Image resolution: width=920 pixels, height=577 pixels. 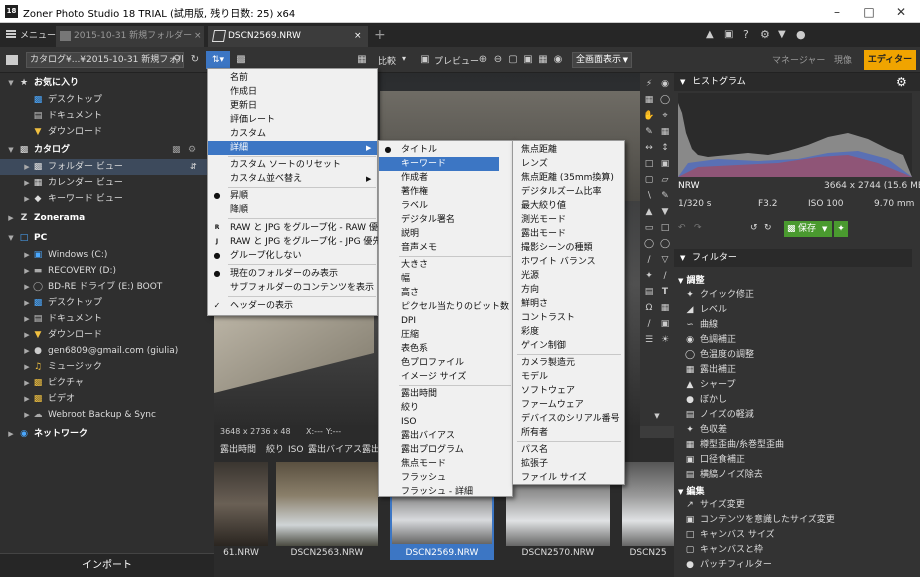 I want to click on rotate-left-icon: ↺, so click(x=754, y=228).